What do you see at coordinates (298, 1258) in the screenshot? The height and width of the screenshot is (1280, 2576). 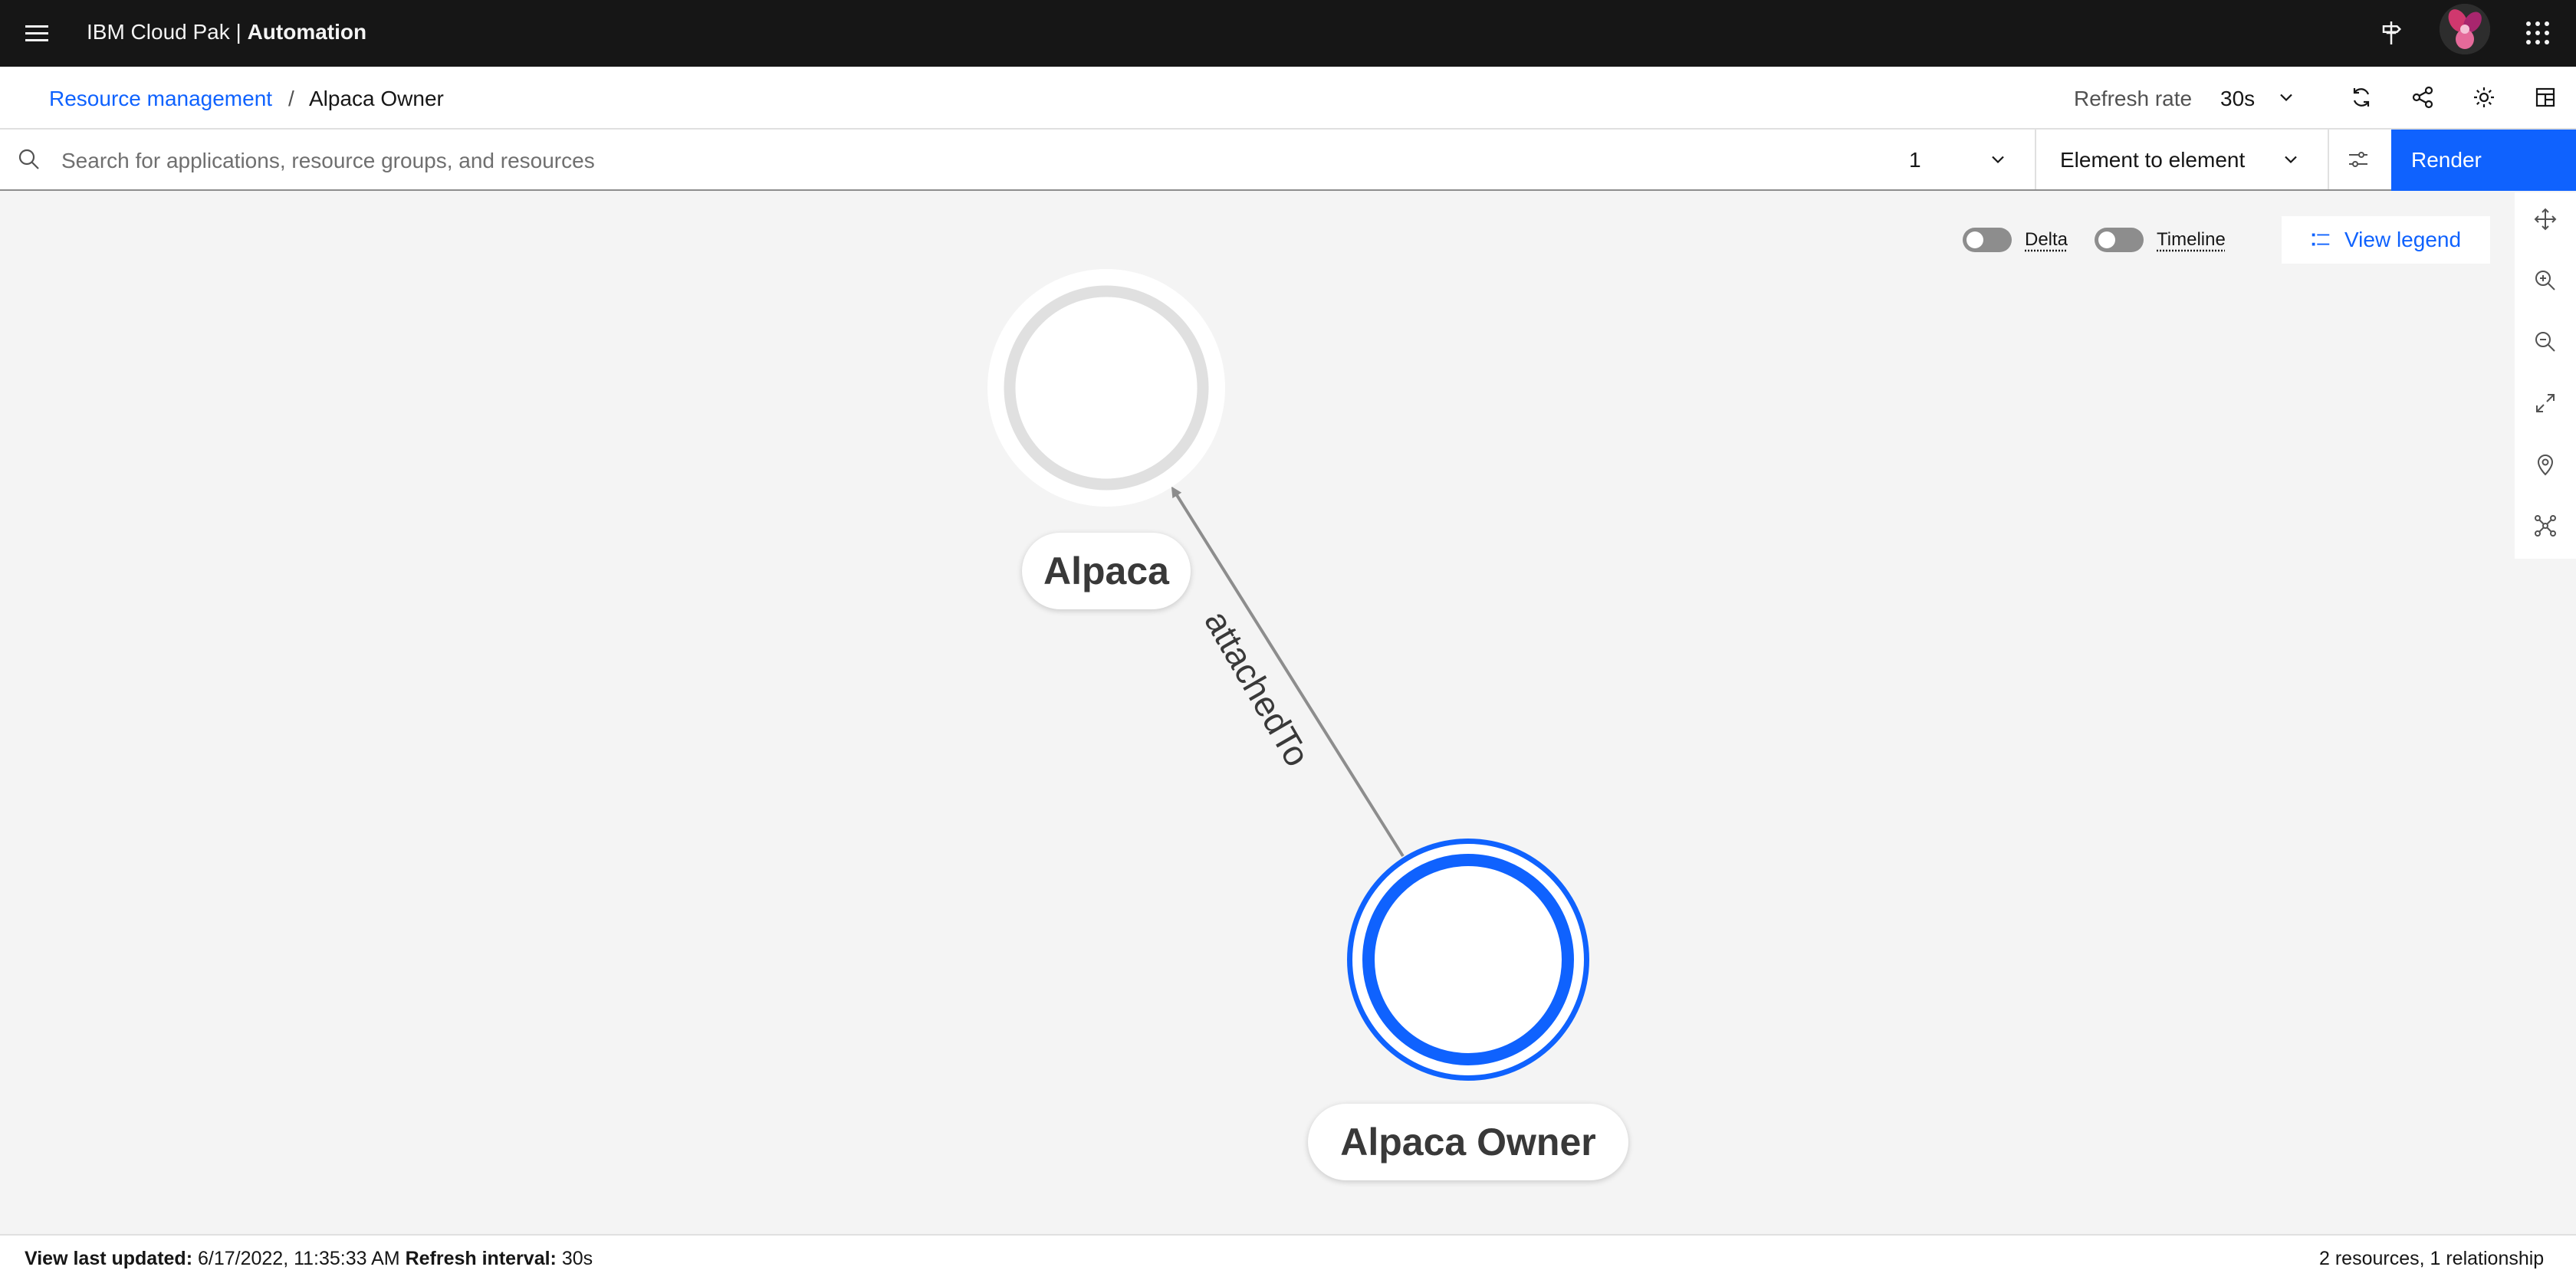 I see `updated-value: 6/17/2022, 11:35:33 AM` at bounding box center [298, 1258].